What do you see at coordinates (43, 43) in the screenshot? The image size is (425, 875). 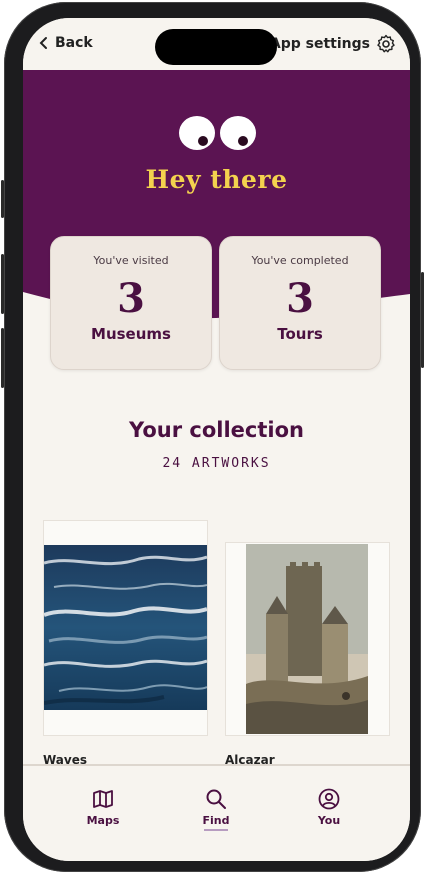 I see `chevron-left-icon` at bounding box center [43, 43].